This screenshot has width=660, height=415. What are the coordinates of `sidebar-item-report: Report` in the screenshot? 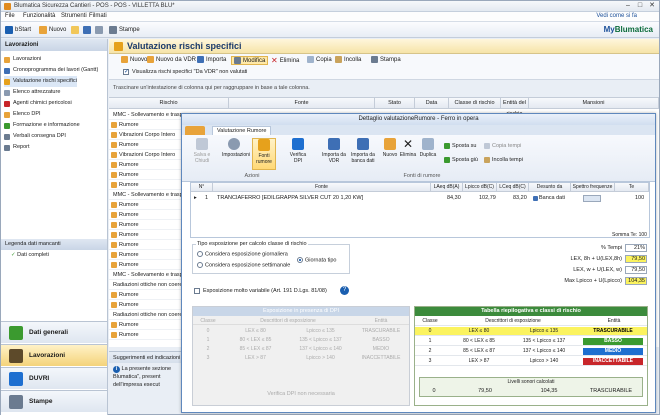 It's located at (17, 147).